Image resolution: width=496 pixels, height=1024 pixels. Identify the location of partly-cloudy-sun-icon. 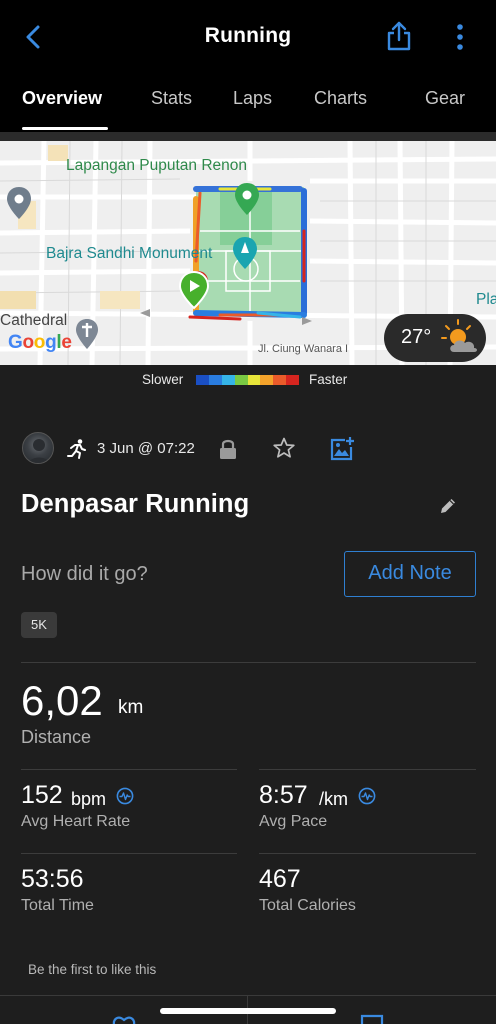
(459, 335).